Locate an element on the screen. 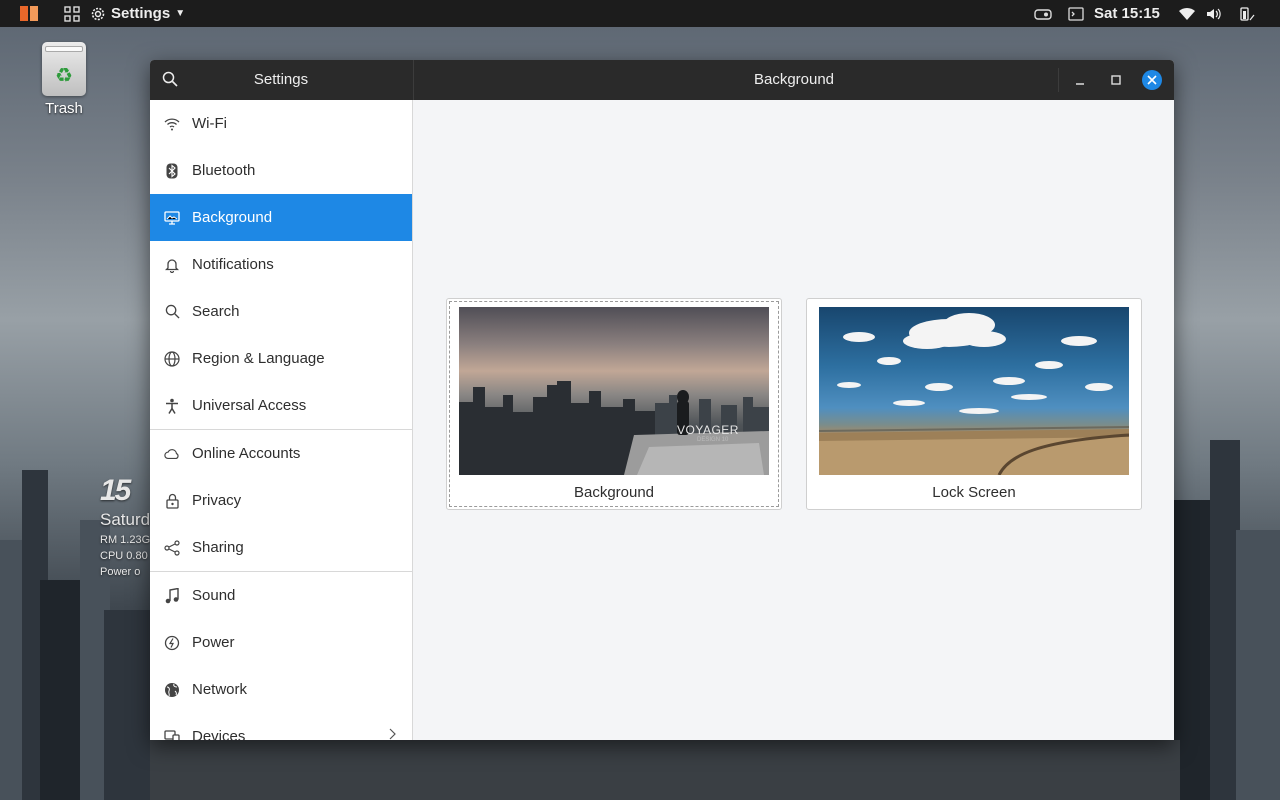  sidebar-item-label: Background is located at coordinates (232, 217).